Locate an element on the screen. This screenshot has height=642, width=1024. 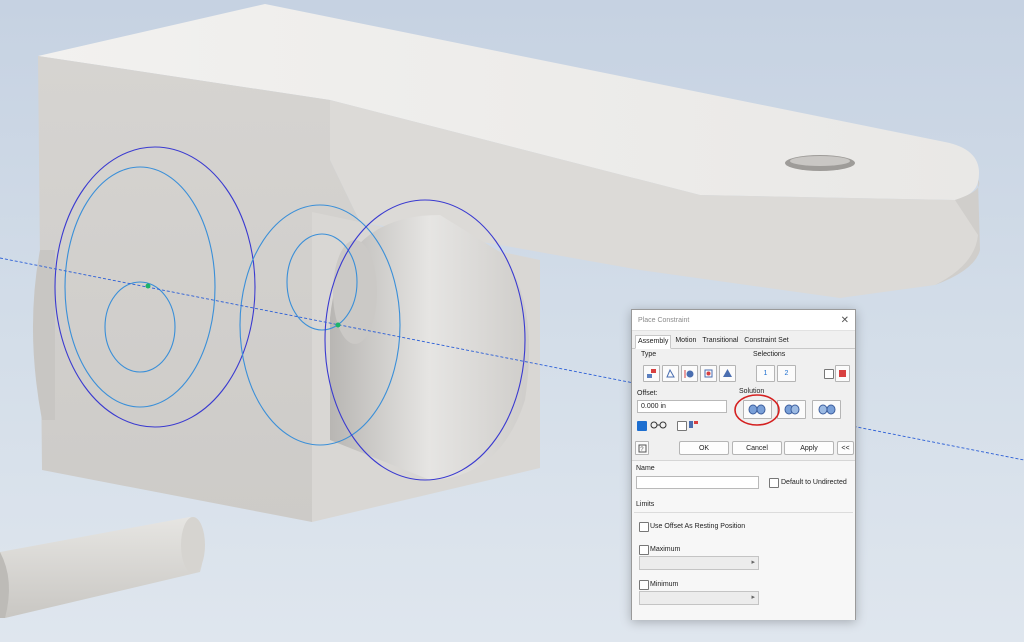
close-icon: ✕ is located at coordinates (845, 320).